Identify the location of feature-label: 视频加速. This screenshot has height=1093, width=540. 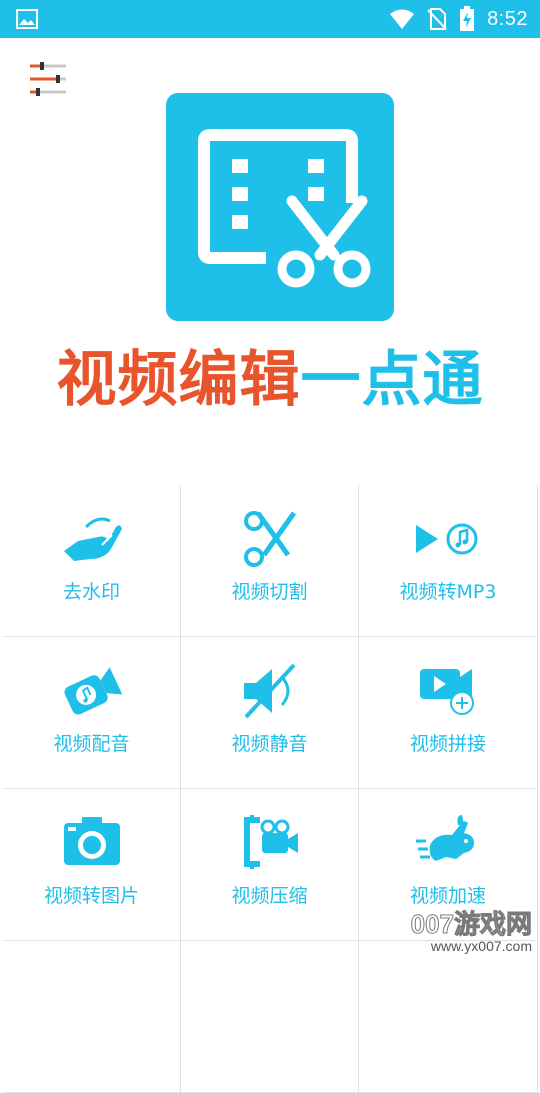
(447, 896).